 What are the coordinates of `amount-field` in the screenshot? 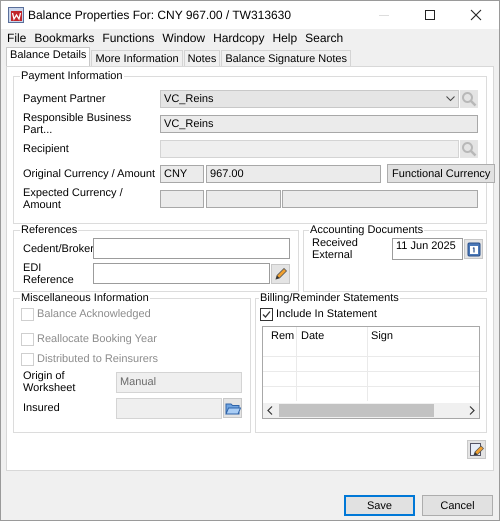 It's located at (243, 199).